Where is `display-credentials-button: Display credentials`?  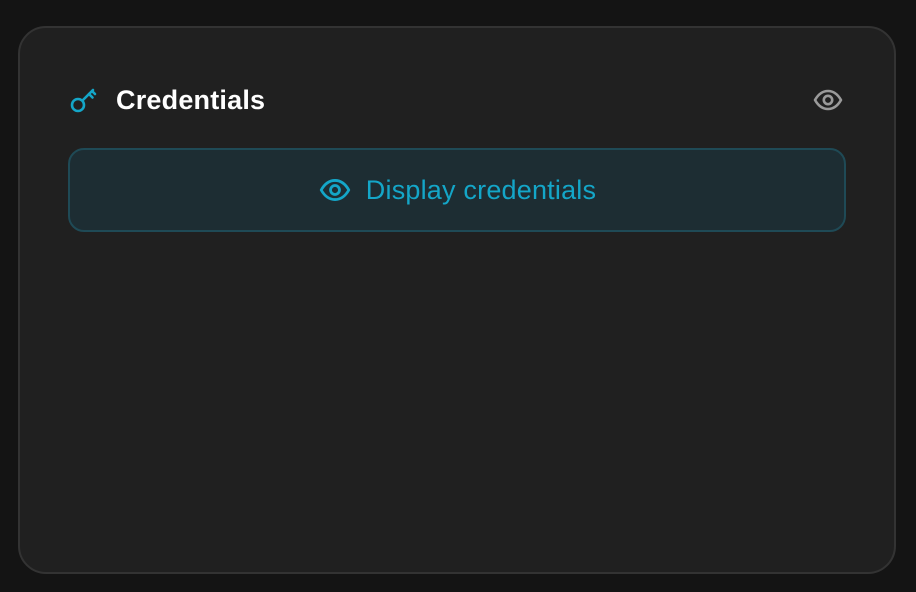 display-credentials-button: Display credentials is located at coordinates (457, 190).